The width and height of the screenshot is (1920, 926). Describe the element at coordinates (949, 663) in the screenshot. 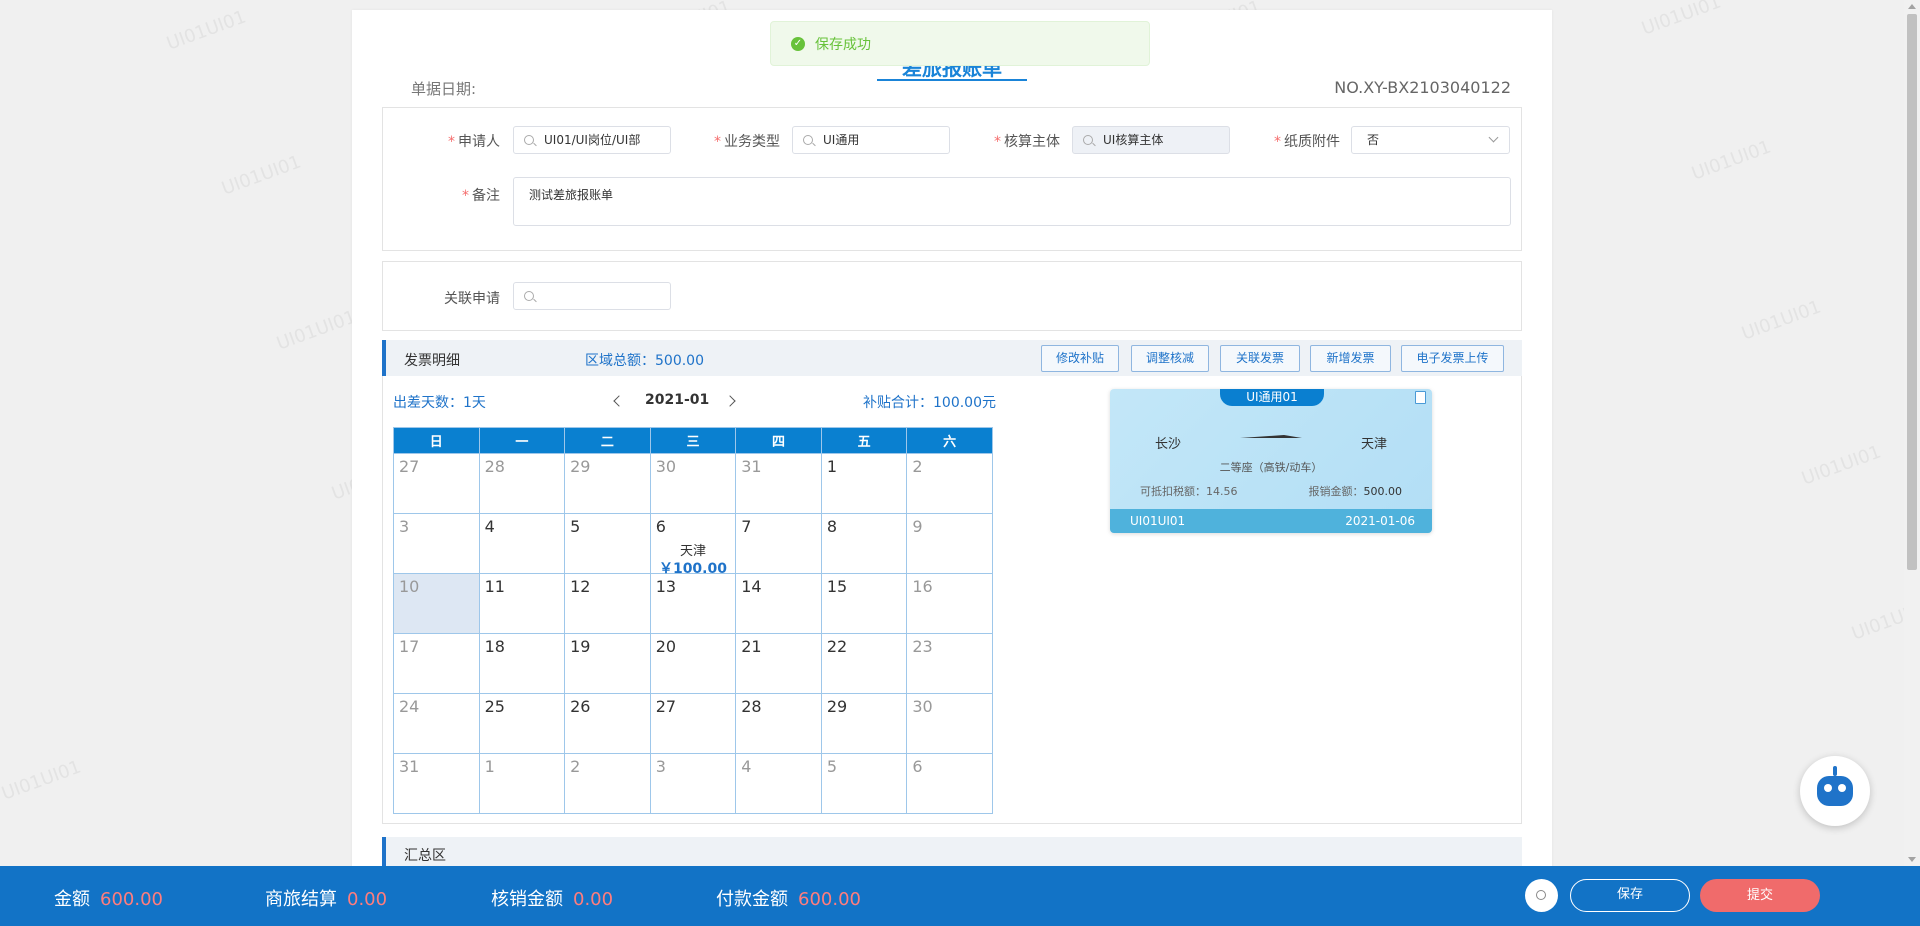

I see `calendar-day: 23` at that location.